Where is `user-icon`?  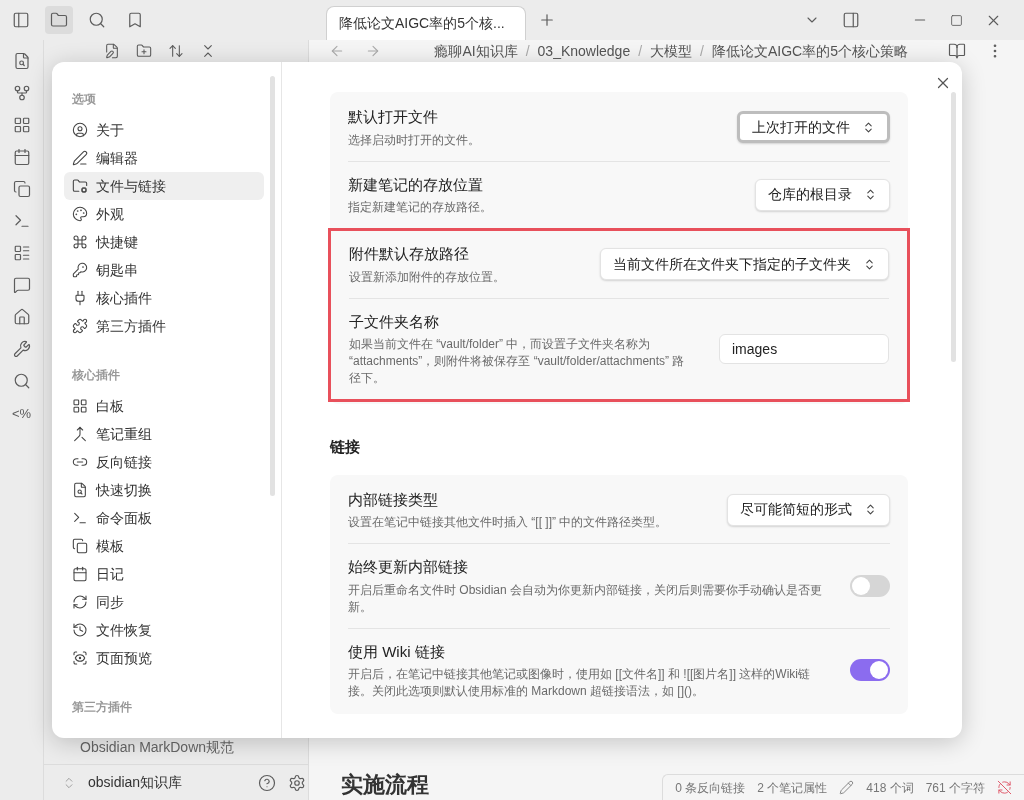
user-icon is located at coordinates (80, 130).